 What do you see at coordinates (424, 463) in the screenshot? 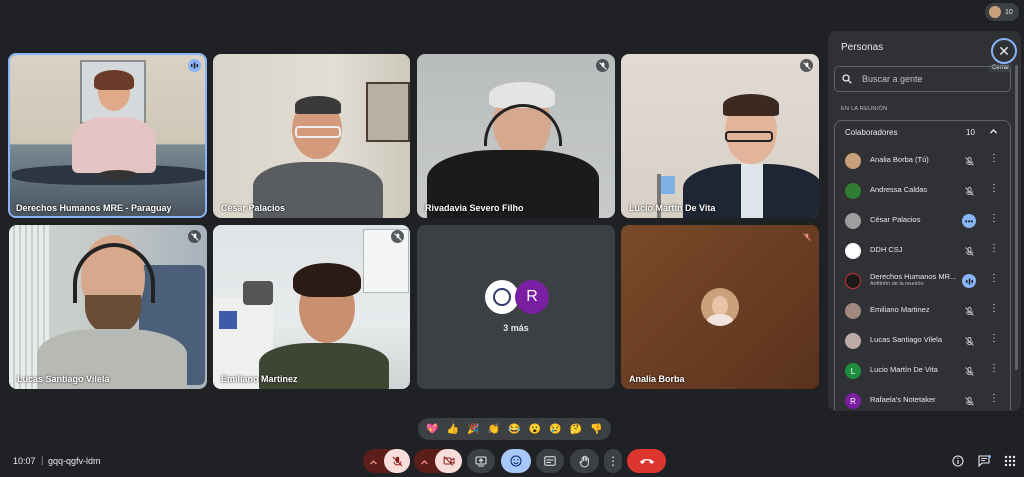
I see `camera-options-chevron-icon` at bounding box center [424, 463].